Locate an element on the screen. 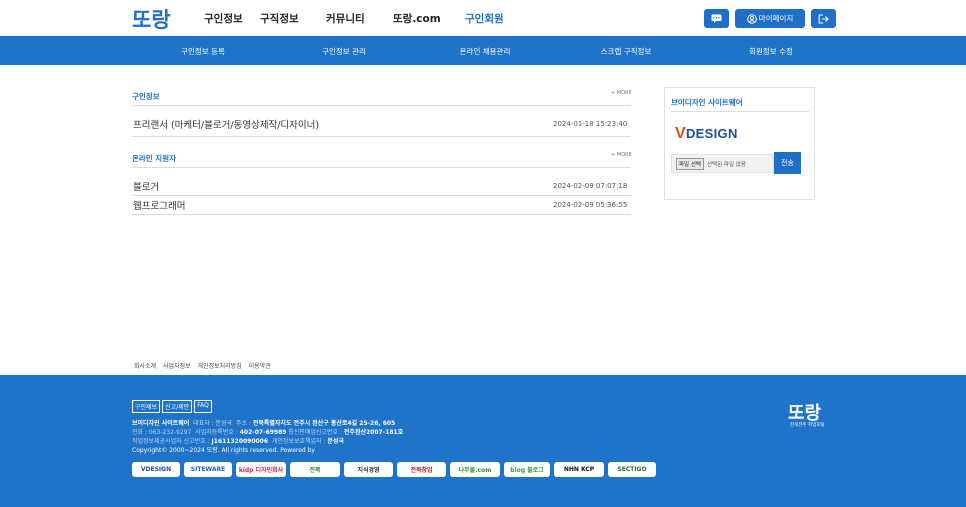  badge-jeonbuk: 전북 is located at coordinates (315, 469).